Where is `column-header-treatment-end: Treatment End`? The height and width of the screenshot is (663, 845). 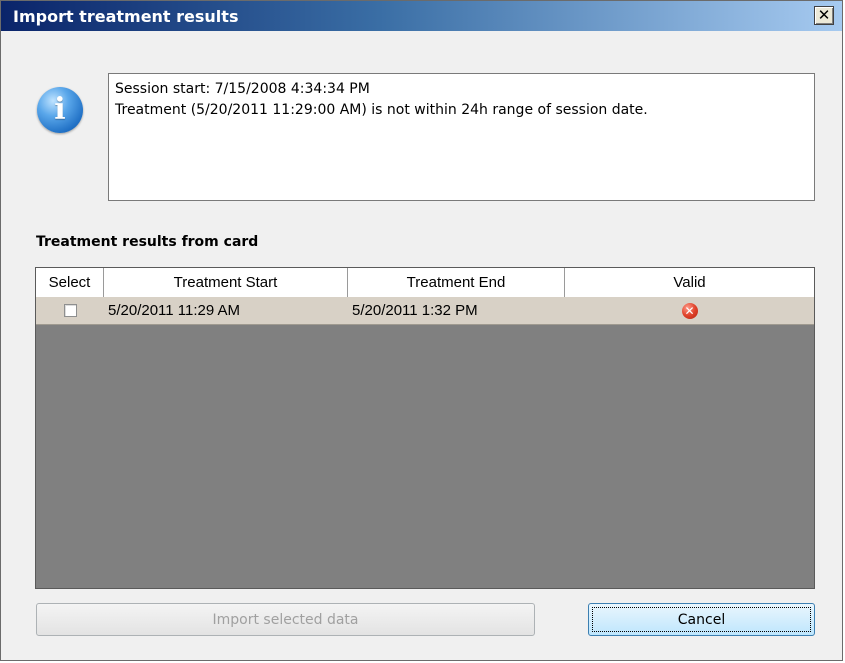
column-header-treatment-end: Treatment End is located at coordinates (456, 282).